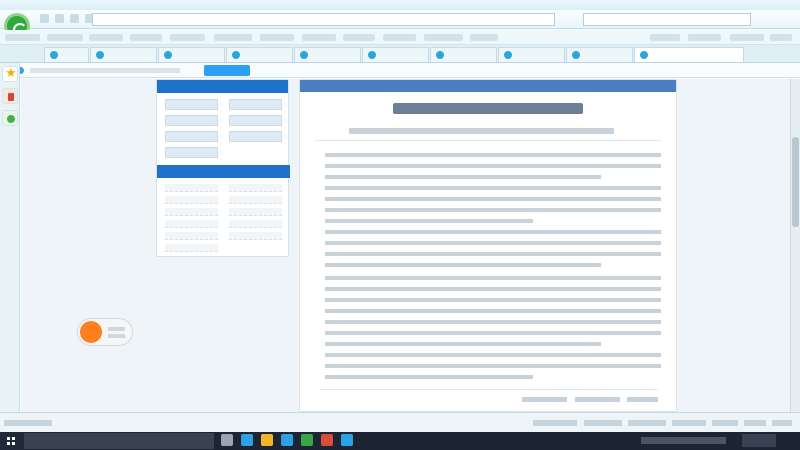  Describe the element at coordinates (667, 19) in the screenshot. I see `search-box` at that location.